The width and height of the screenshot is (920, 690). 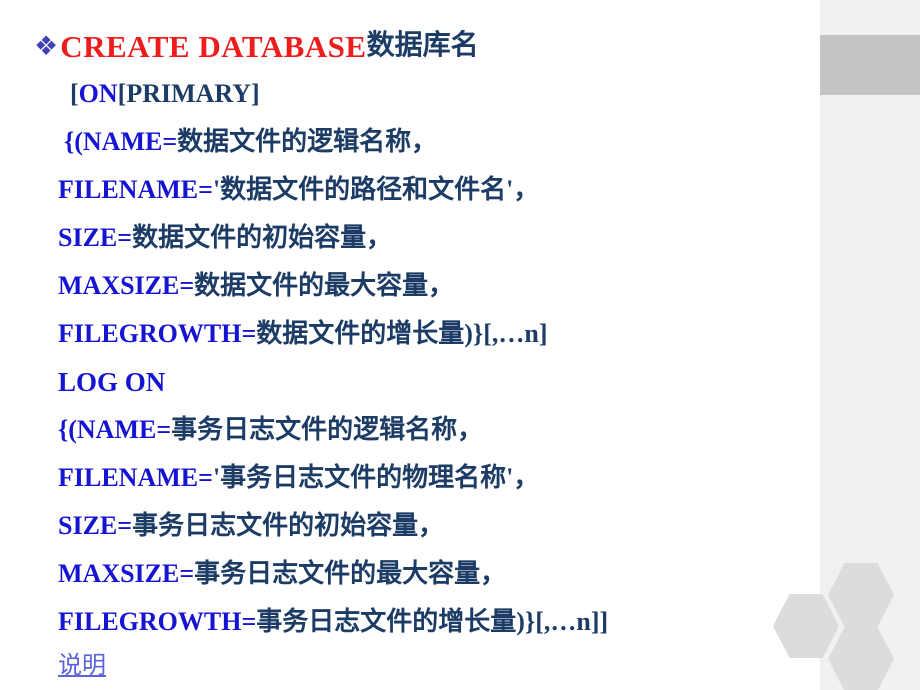 What do you see at coordinates (327, 429) in the screenshot?
I see `argument-log-logical-name: 事务日志文件的逻辑名称，` at bounding box center [327, 429].